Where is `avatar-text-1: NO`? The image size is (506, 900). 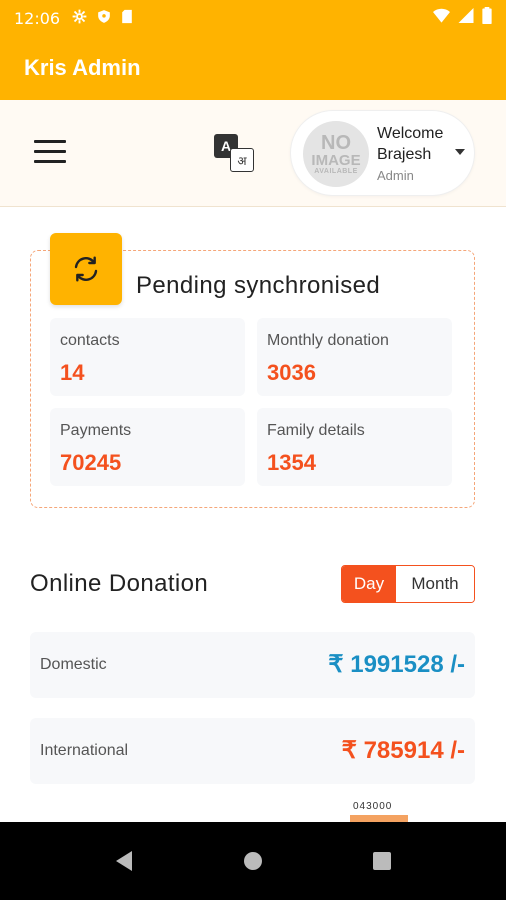
avatar-text-1: NO is located at coordinates (336, 143).